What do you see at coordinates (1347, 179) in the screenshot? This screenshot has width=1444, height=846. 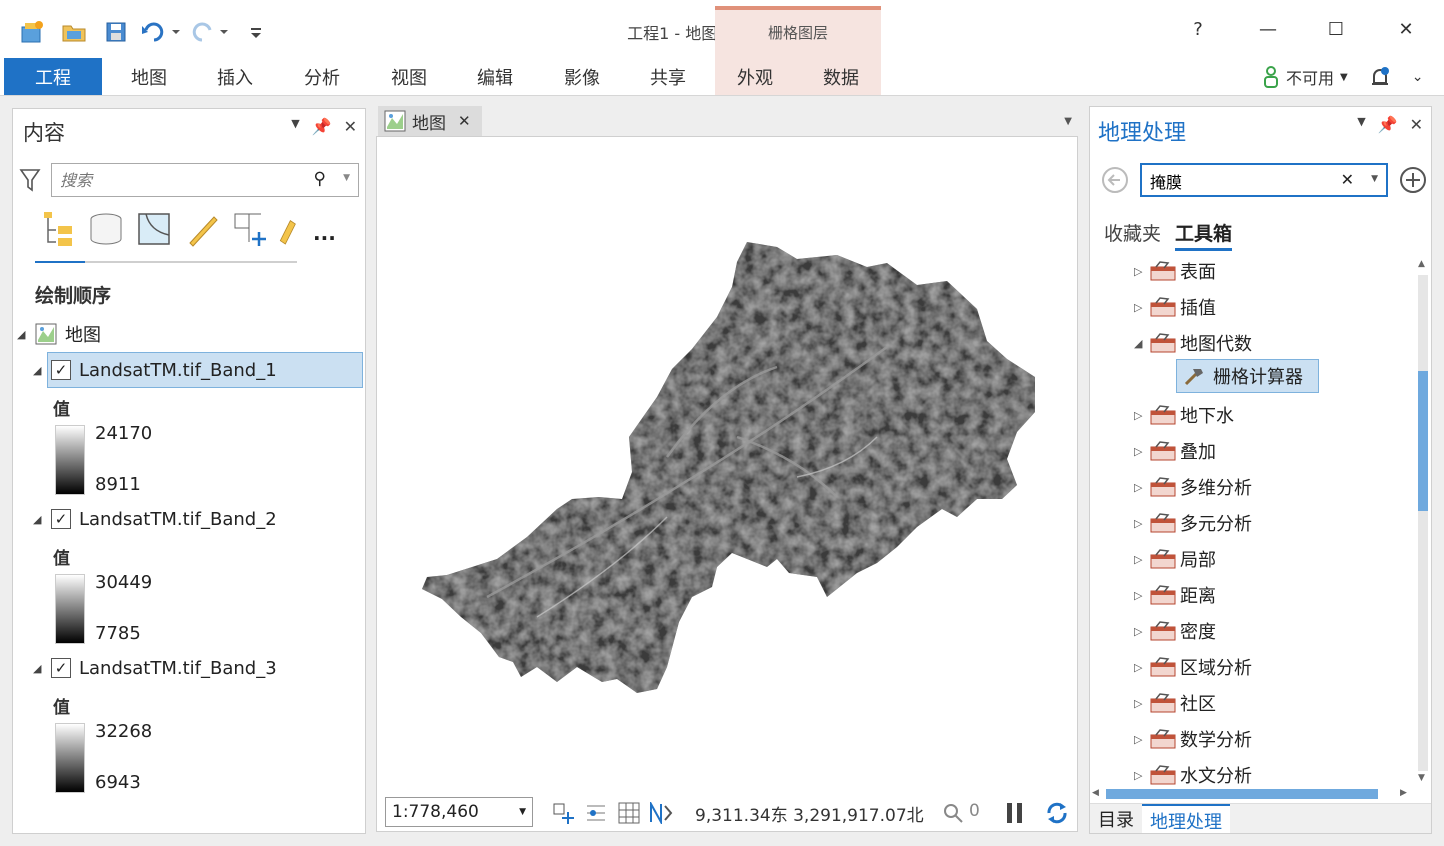 I see `clear-search-icon: ✕` at bounding box center [1347, 179].